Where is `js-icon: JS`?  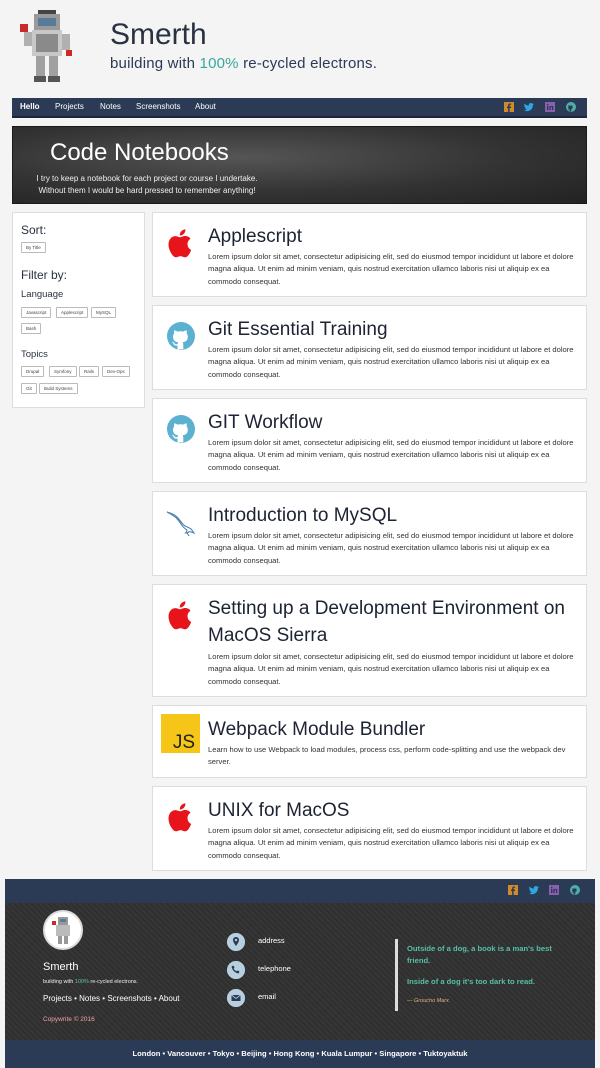
js-icon: JS is located at coordinates (180, 733).